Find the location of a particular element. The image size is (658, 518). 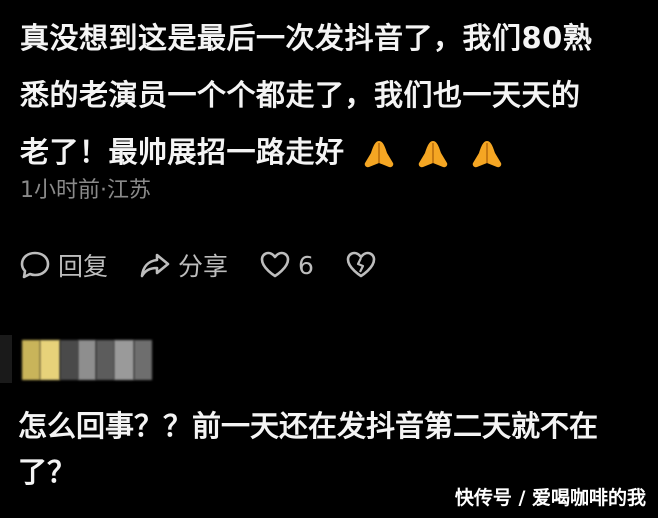

share-button: 分享 is located at coordinates (183, 265).